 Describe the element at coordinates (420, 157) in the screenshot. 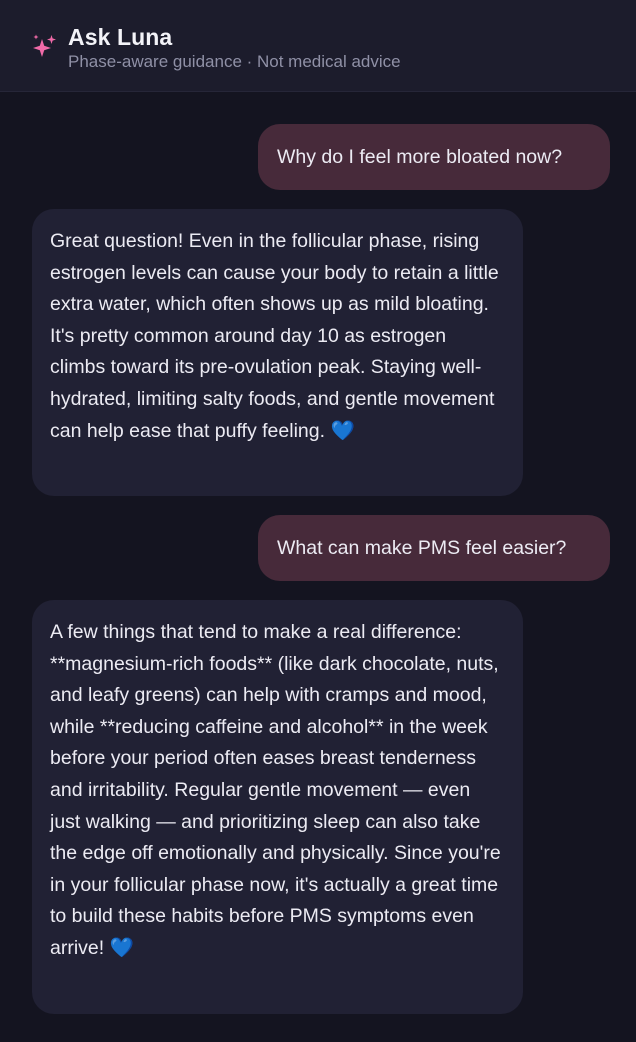

I see `message-text: Why do I feel more bloated now?` at that location.